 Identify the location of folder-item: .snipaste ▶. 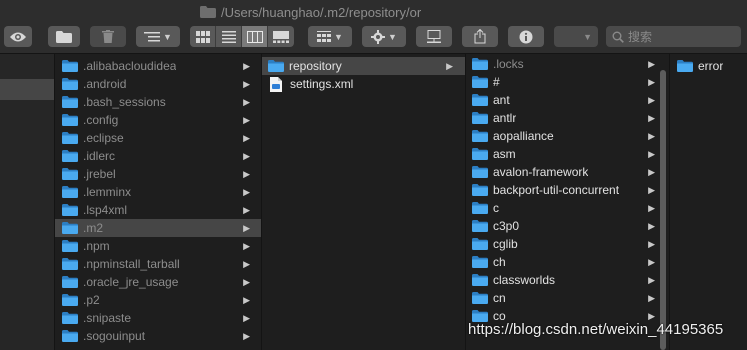
(158, 318).